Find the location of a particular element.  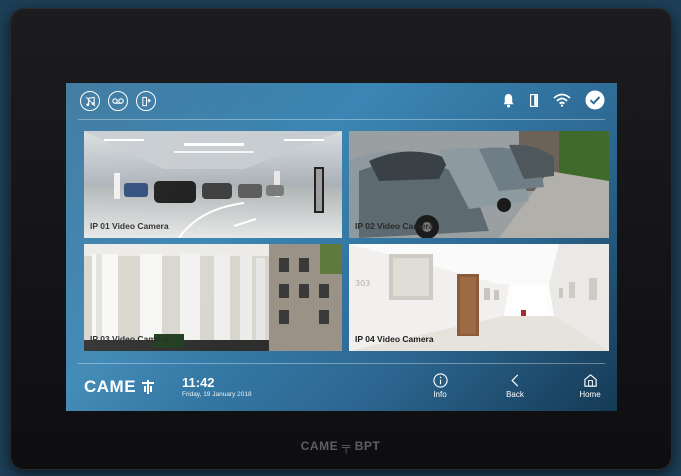

wifi-icon is located at coordinates (562, 102).